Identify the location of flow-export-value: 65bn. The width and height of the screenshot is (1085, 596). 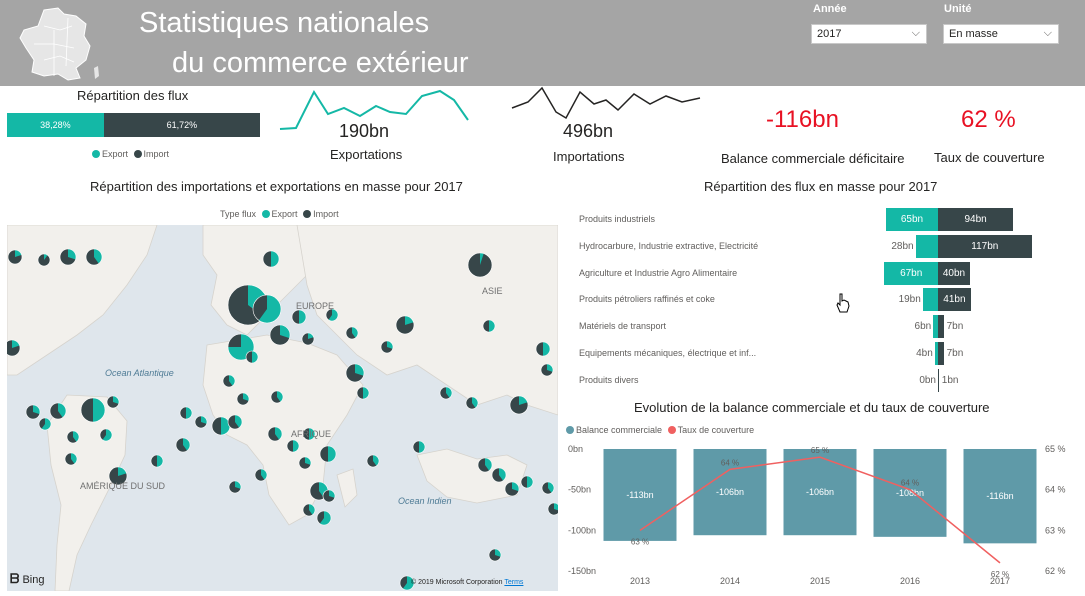
(912, 219).